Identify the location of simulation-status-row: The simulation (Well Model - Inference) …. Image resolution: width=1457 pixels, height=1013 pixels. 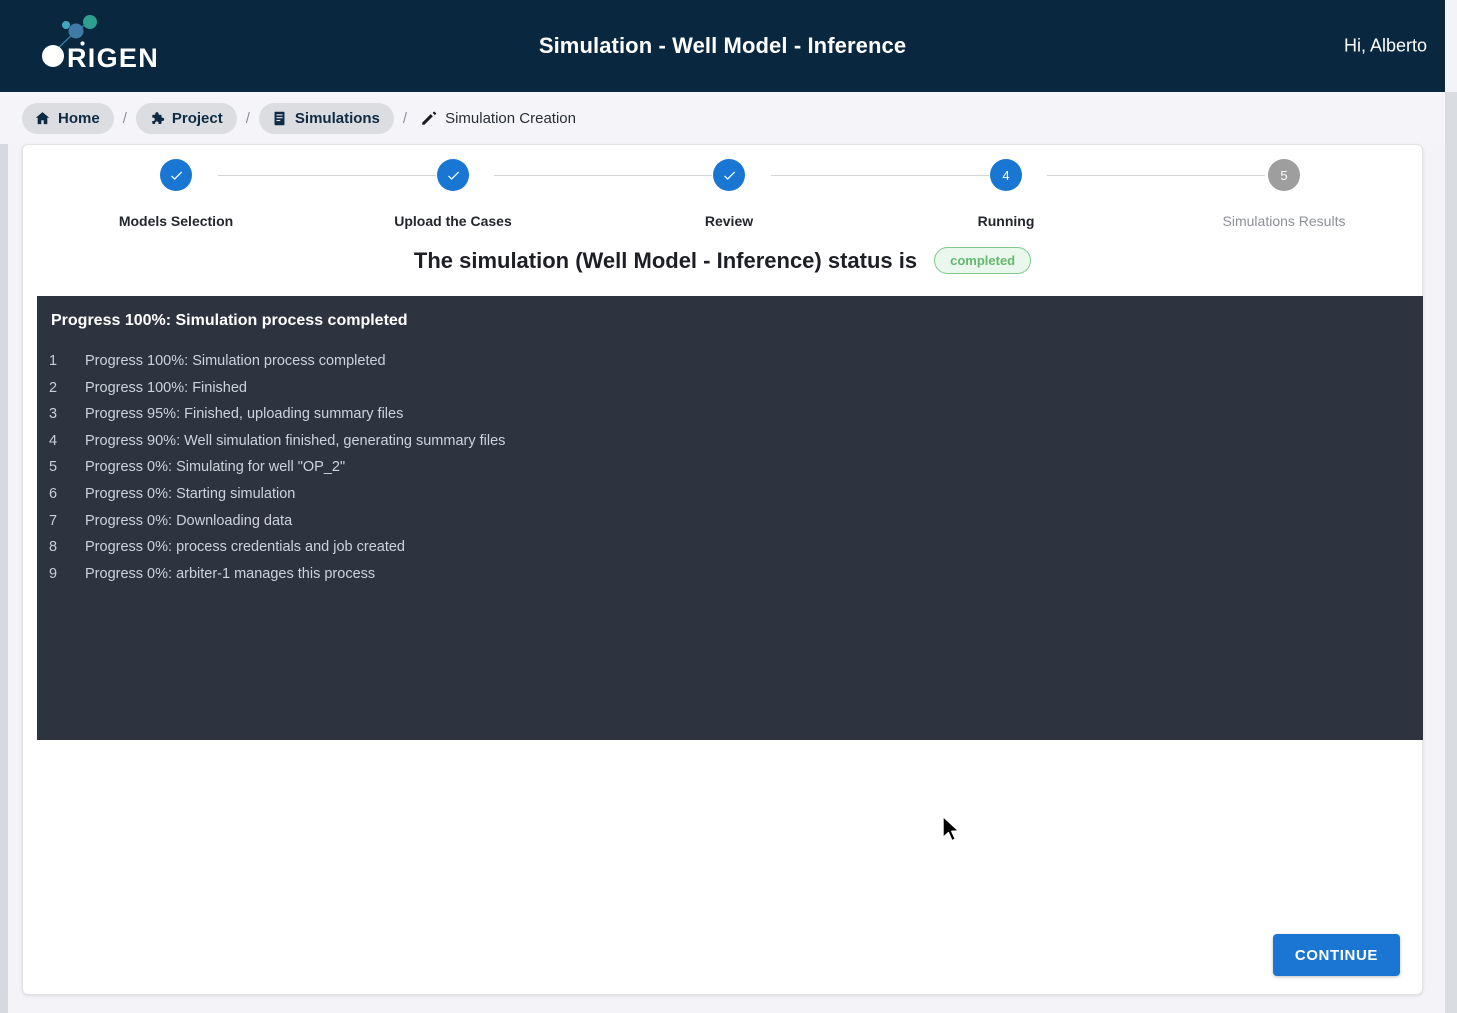
(722, 260).